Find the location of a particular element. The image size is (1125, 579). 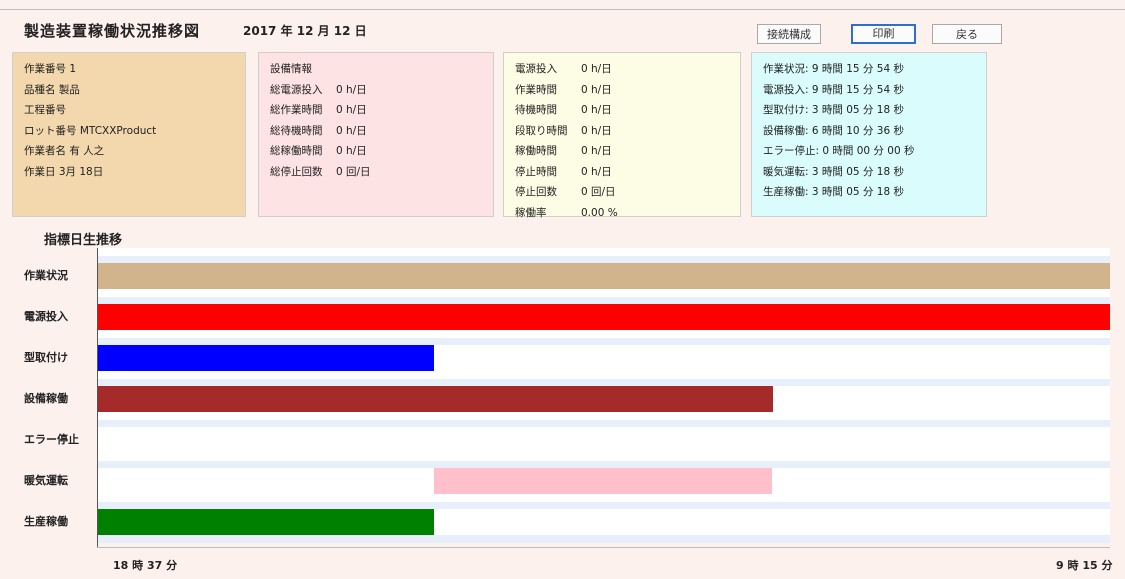

work-info-row: 品種名 製品 is located at coordinates (52, 89).